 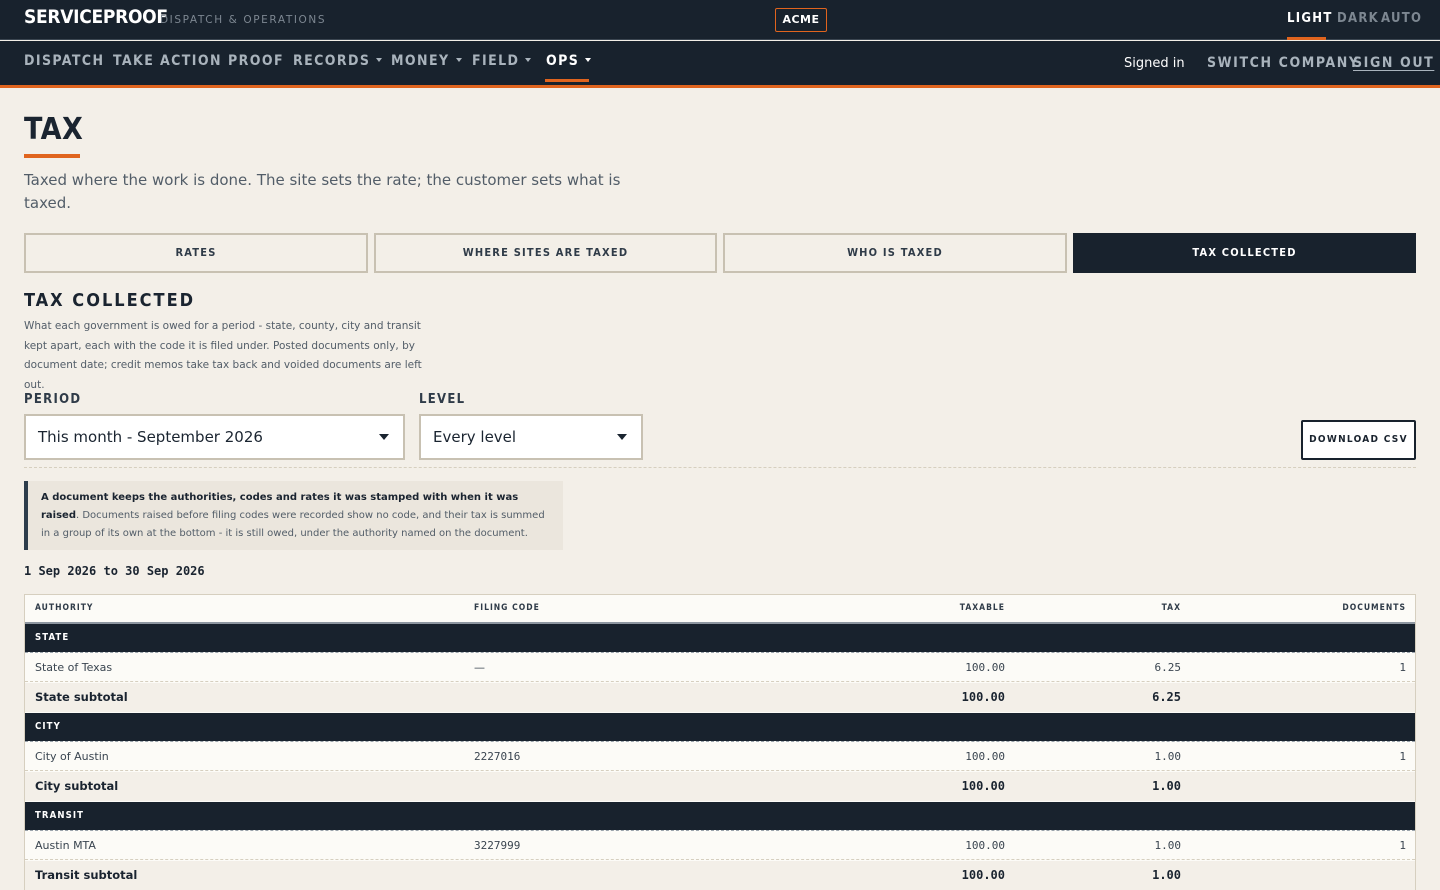 What do you see at coordinates (48, 726) in the screenshot?
I see `group-name: CITY` at bounding box center [48, 726].